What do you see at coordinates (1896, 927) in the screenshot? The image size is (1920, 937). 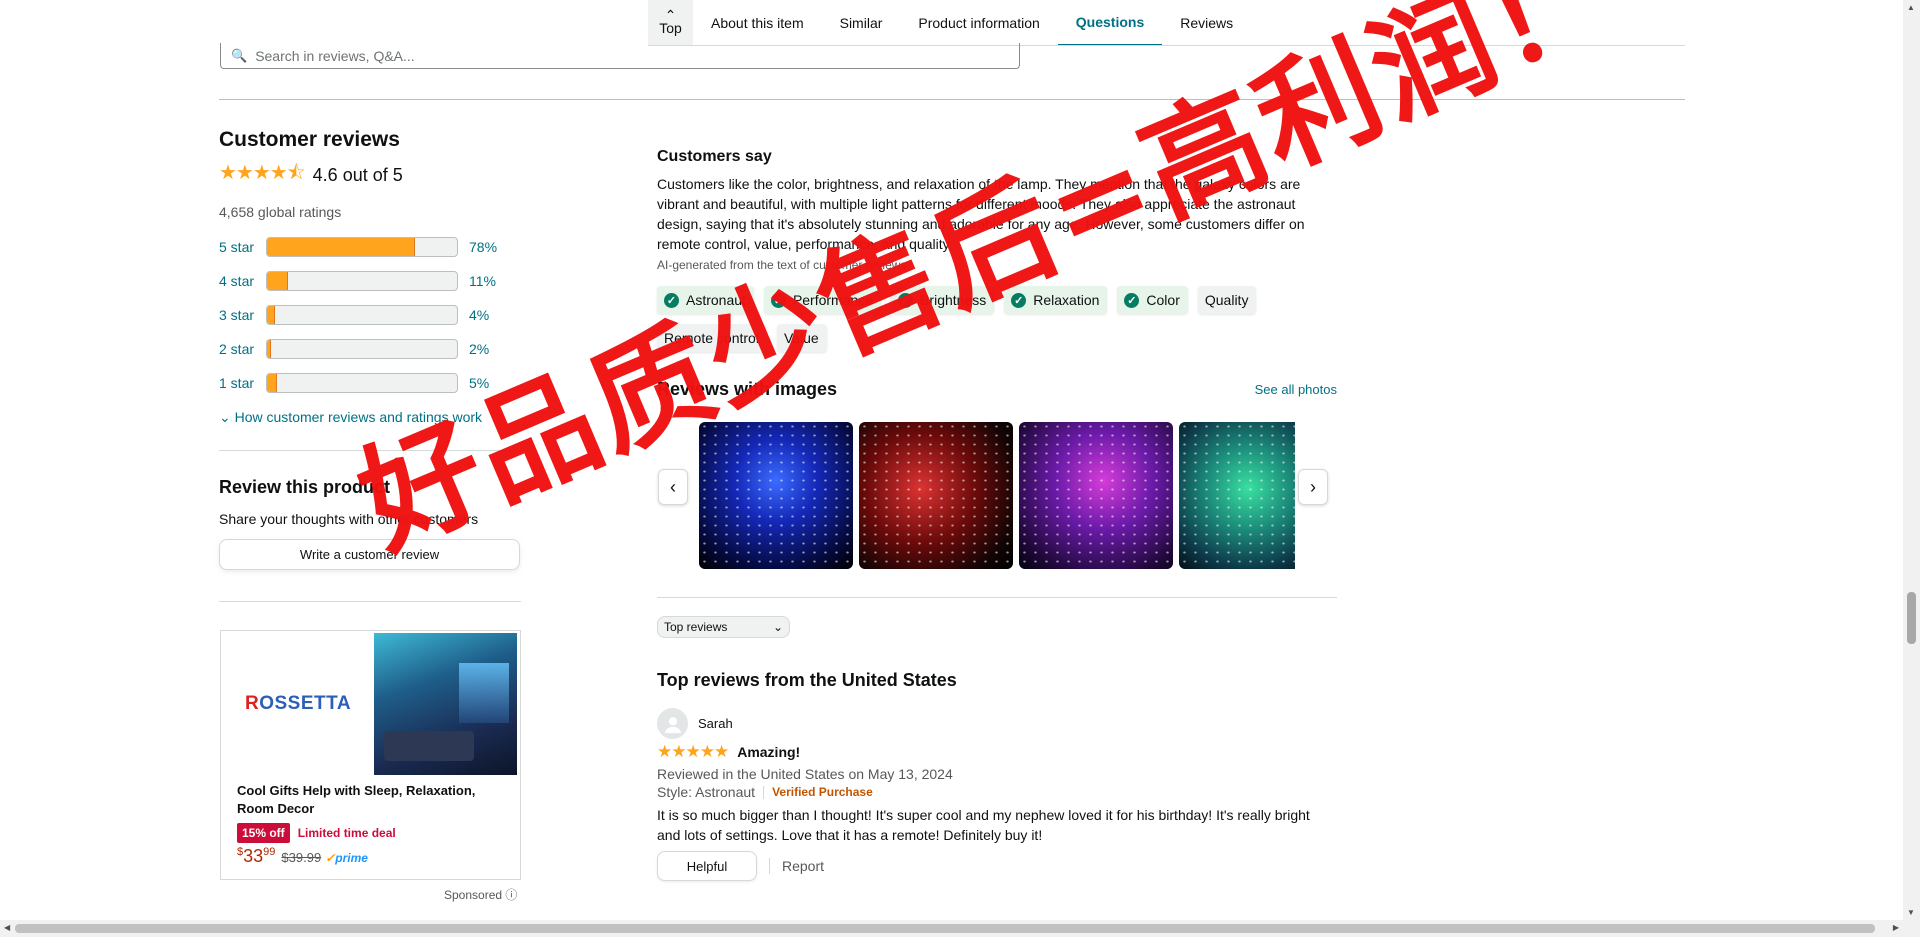 I see `scroll-right-icon: ▶` at bounding box center [1896, 927].